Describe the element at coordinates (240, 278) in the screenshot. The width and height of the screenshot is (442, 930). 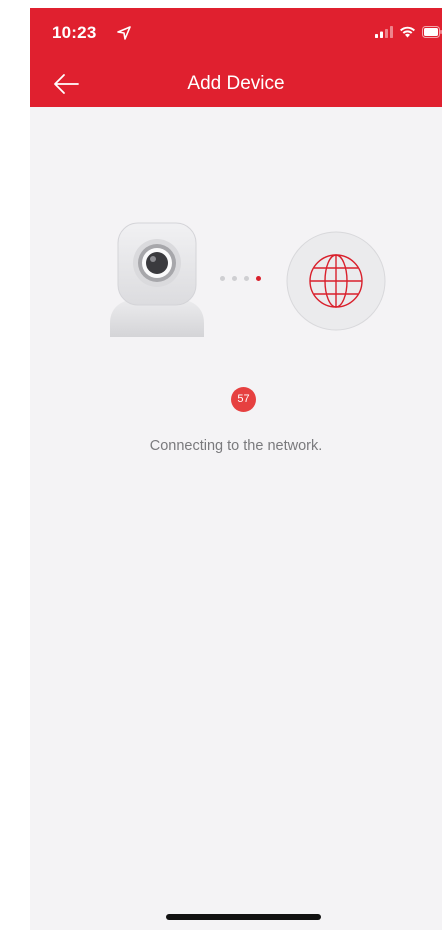
I see `progress-dots` at that location.